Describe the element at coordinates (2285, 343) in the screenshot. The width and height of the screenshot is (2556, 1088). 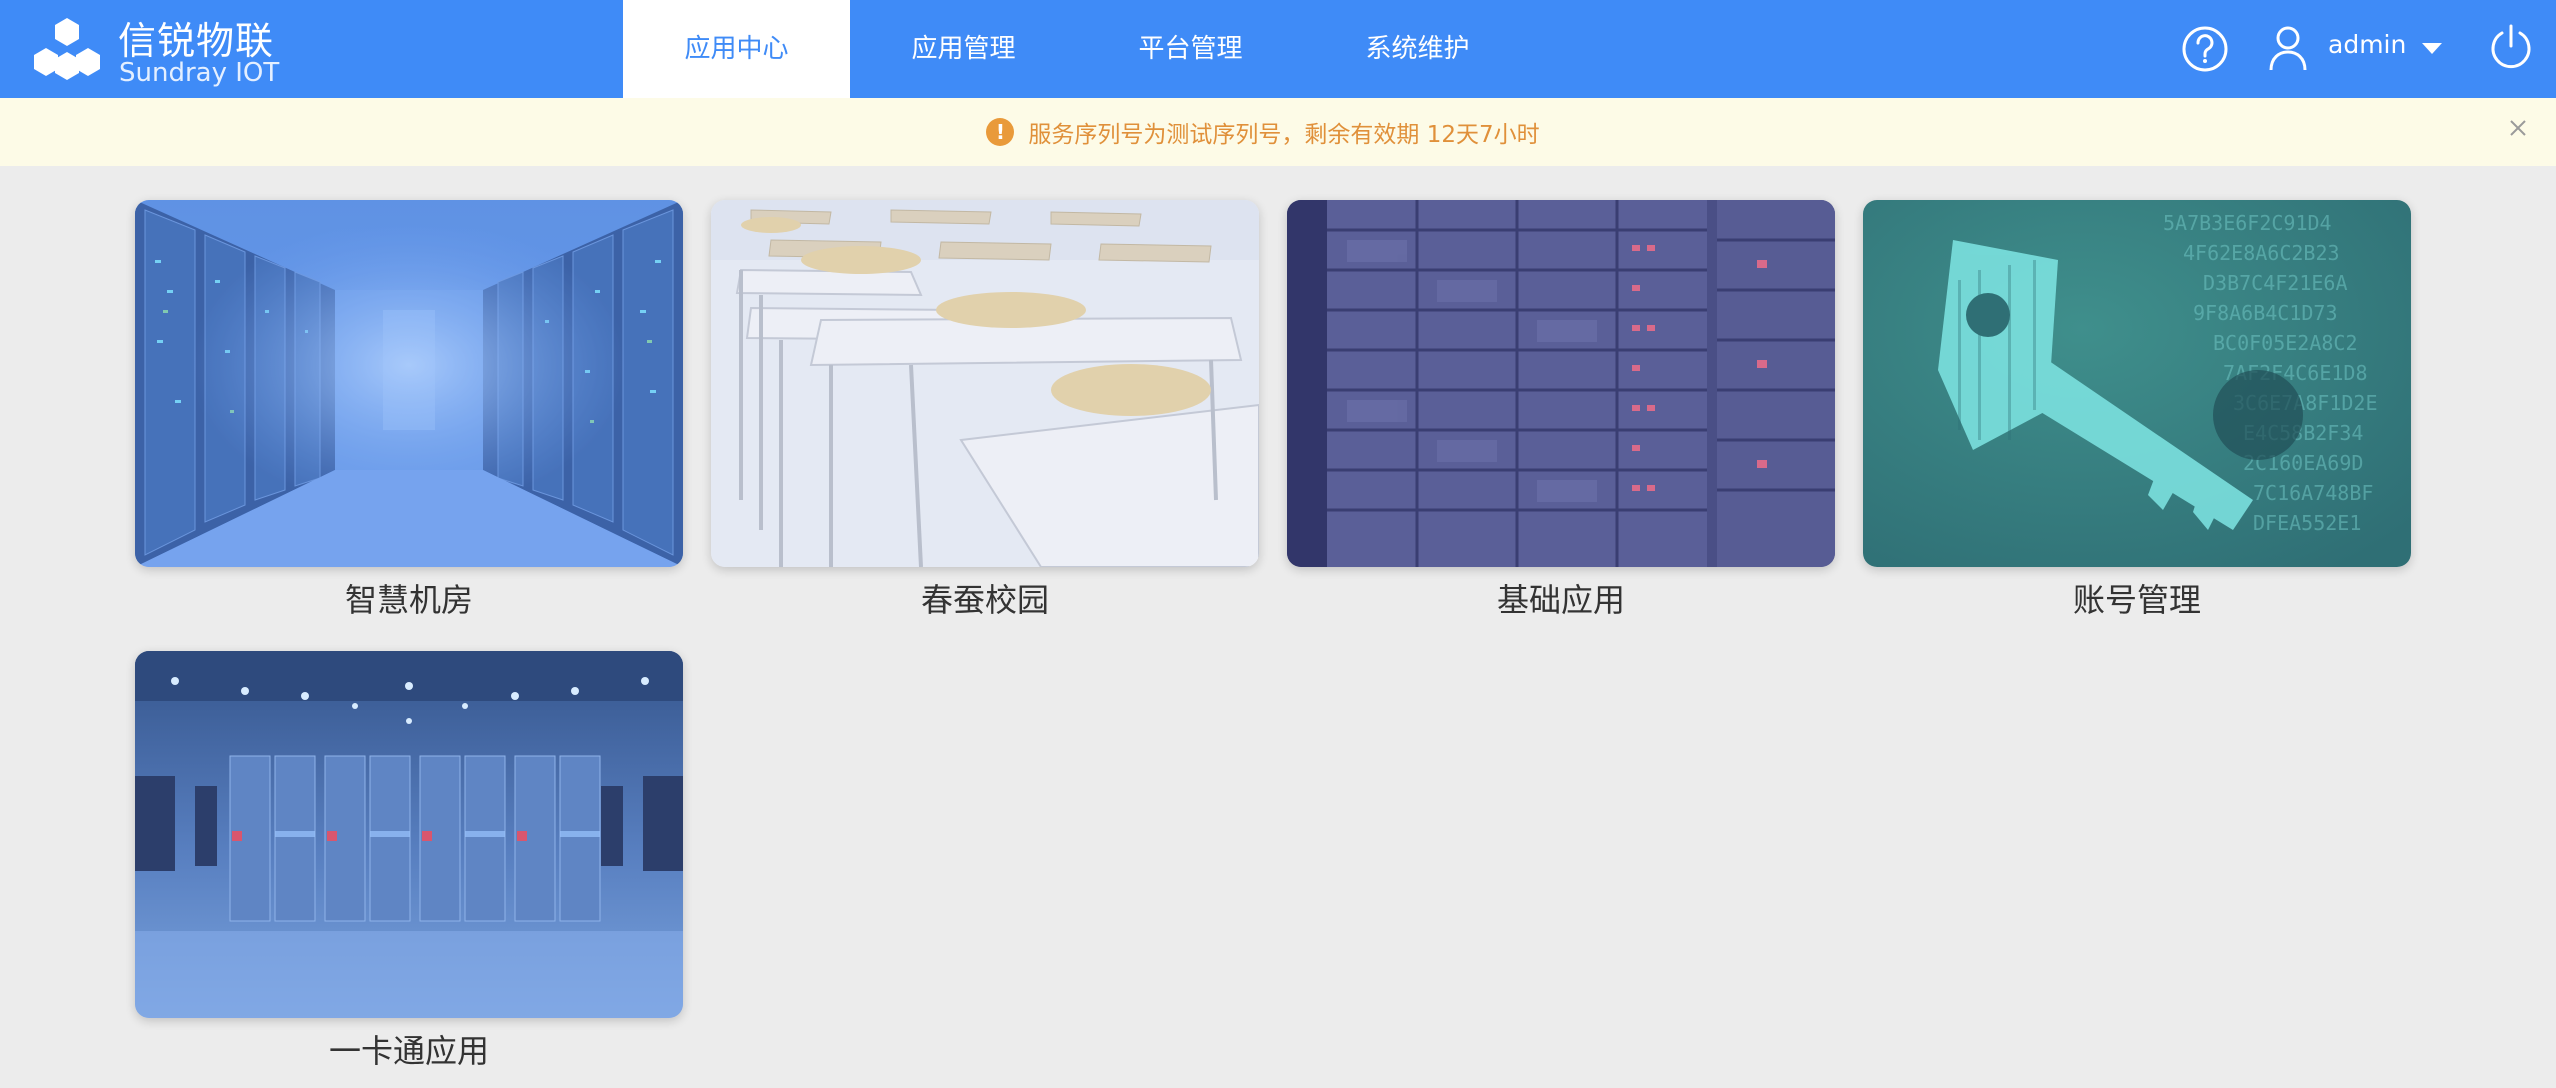
I see `svg-text: BC0F05E2A8C2` at that location.